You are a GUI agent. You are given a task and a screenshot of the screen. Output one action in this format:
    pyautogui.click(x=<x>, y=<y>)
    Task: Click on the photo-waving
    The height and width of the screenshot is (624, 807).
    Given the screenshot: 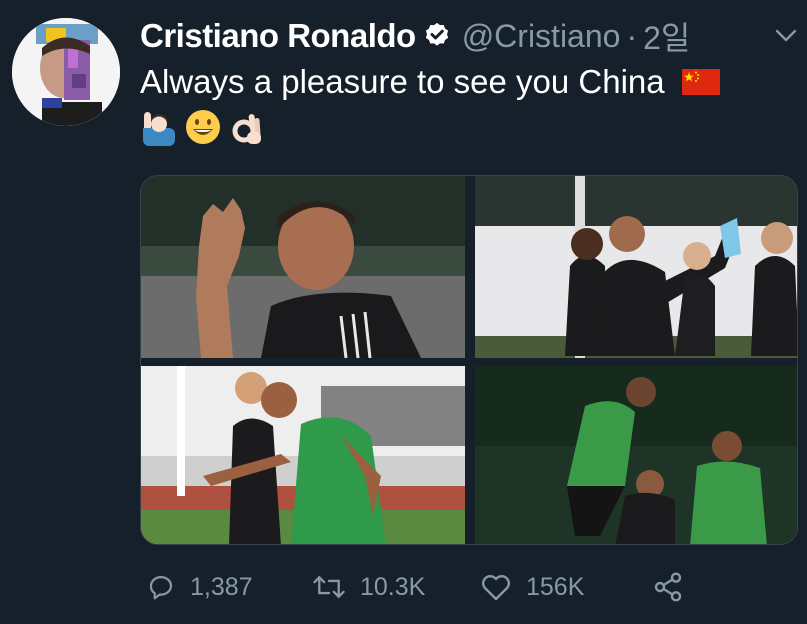 What is the action you would take?
    pyautogui.click(x=303, y=267)
    